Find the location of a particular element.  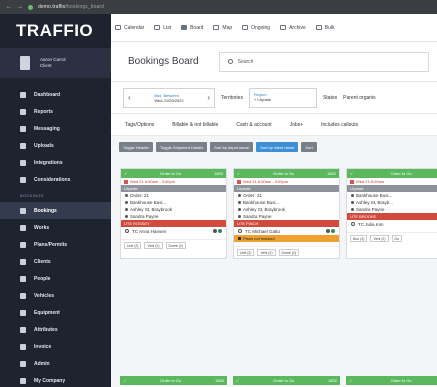

sidebar-item-admin: Admin is located at coordinates (55, 363).